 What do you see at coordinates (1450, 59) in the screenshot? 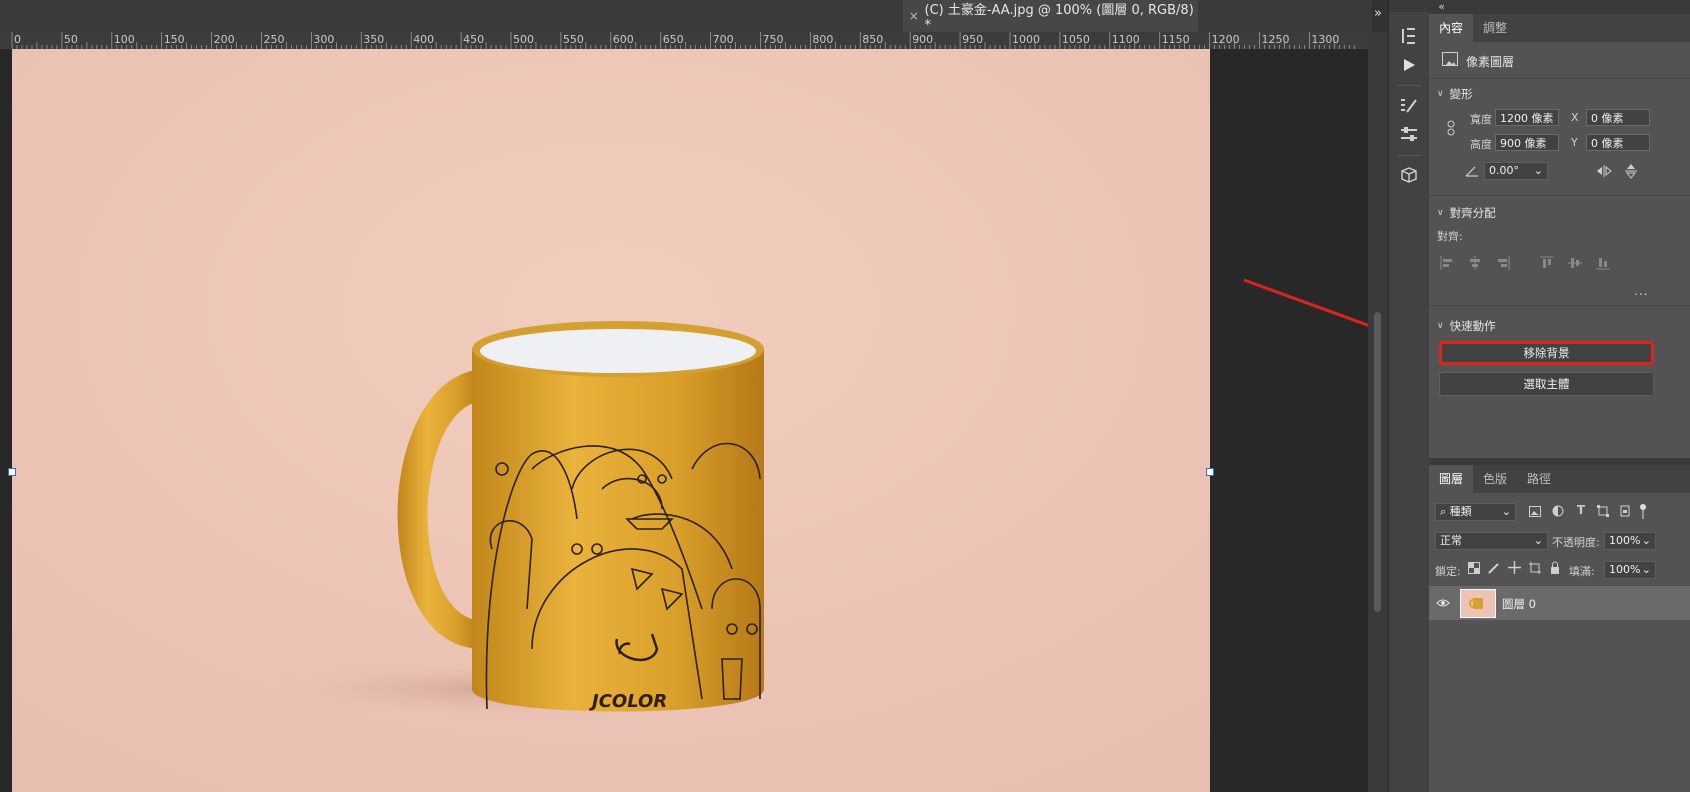
I see `pixel-layer-icon` at bounding box center [1450, 59].